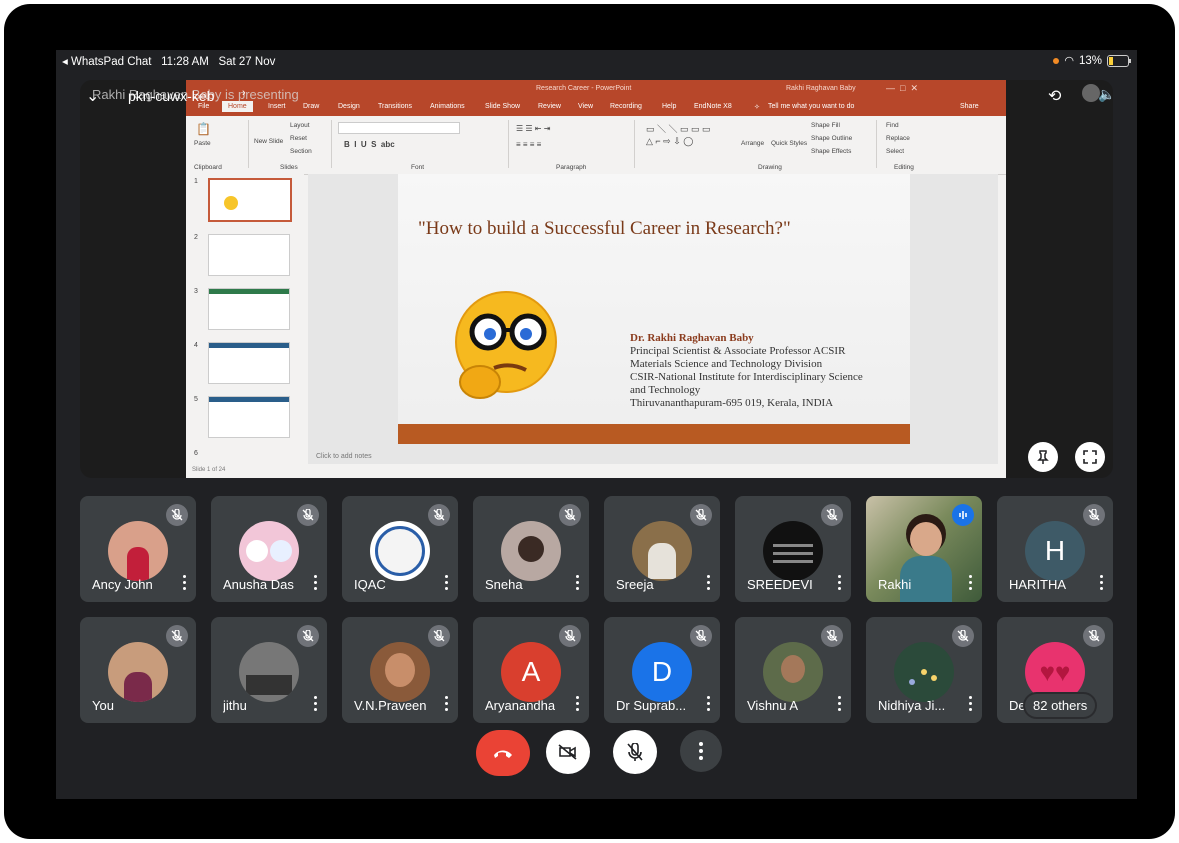 The width and height of the screenshot is (1179, 843). Describe the element at coordinates (924, 549) in the screenshot. I see `participant-video-tile: Rakhi` at that location.